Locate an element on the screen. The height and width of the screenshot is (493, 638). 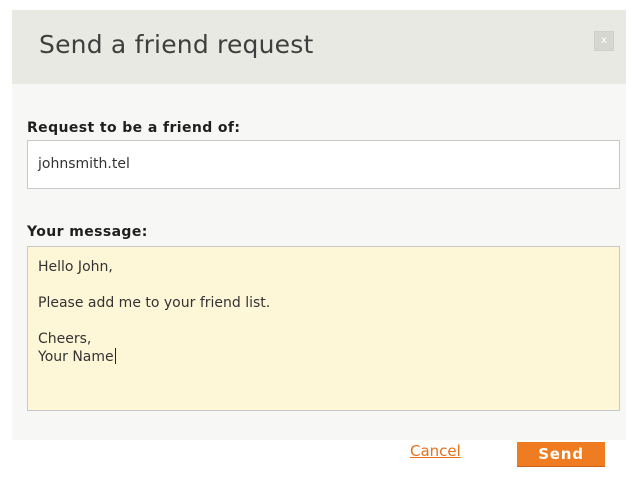
message-line-text: Your Name is located at coordinates (76, 357).